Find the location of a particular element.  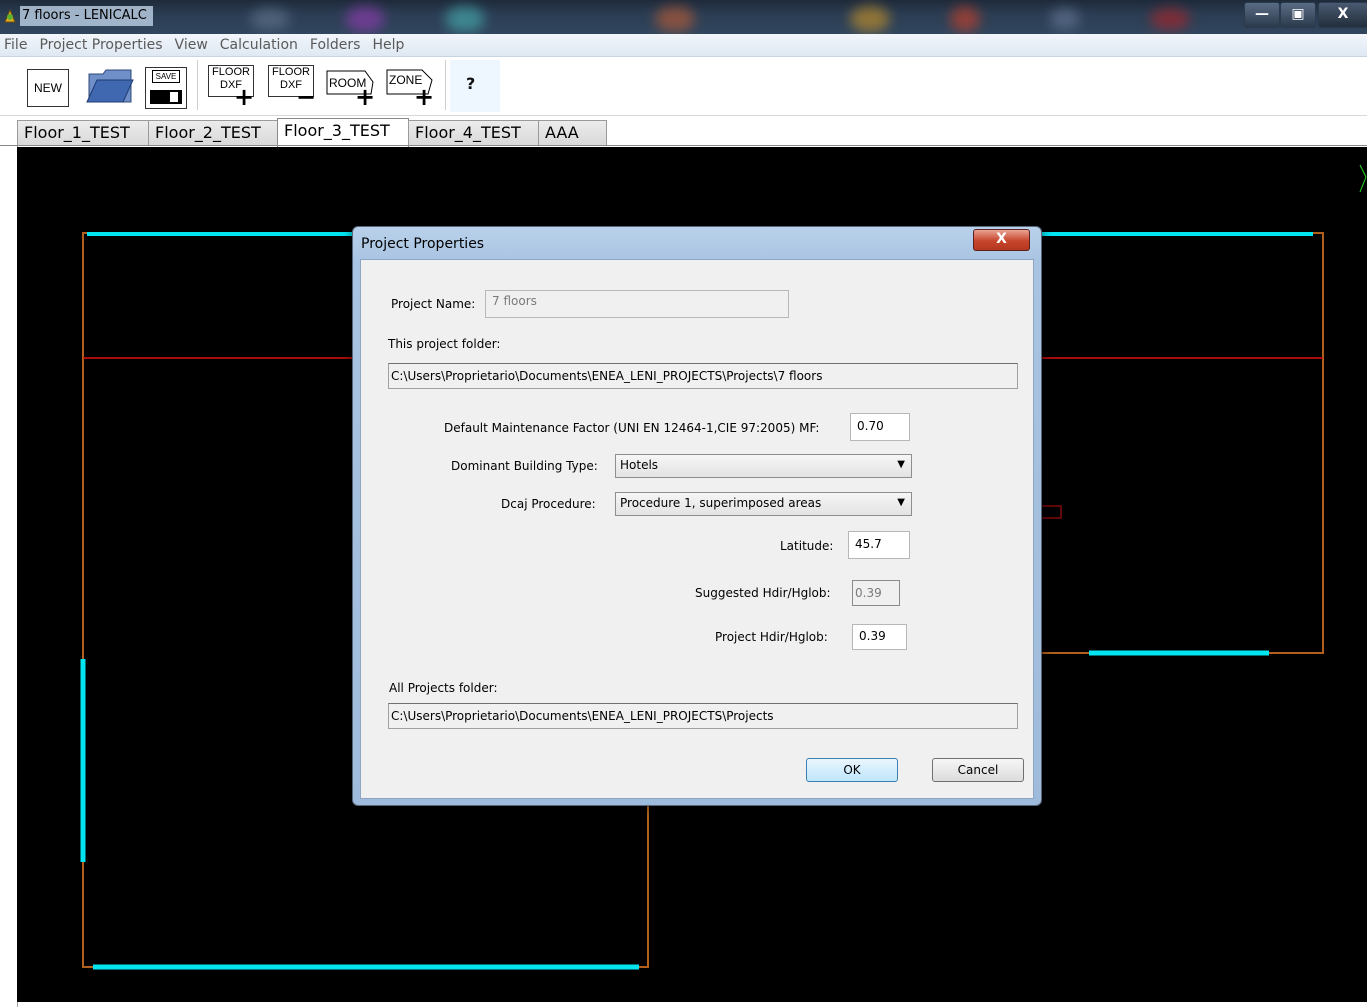

cancel-button: Cancel is located at coordinates (978, 770).